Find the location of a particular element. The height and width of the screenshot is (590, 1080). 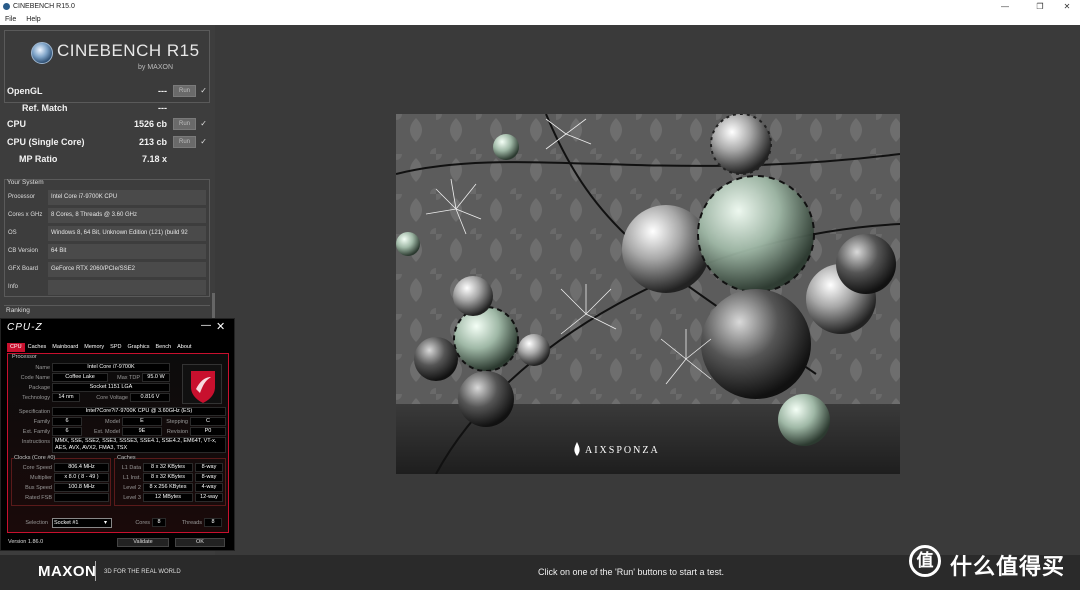

extmodel-field: 9E is located at coordinates (142, 431).